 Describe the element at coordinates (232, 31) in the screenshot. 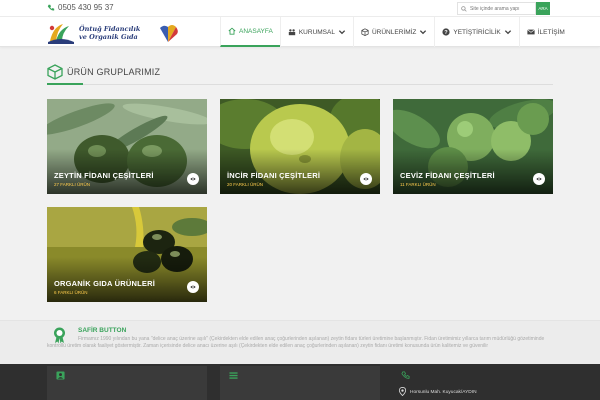

I see `home-icon` at that location.